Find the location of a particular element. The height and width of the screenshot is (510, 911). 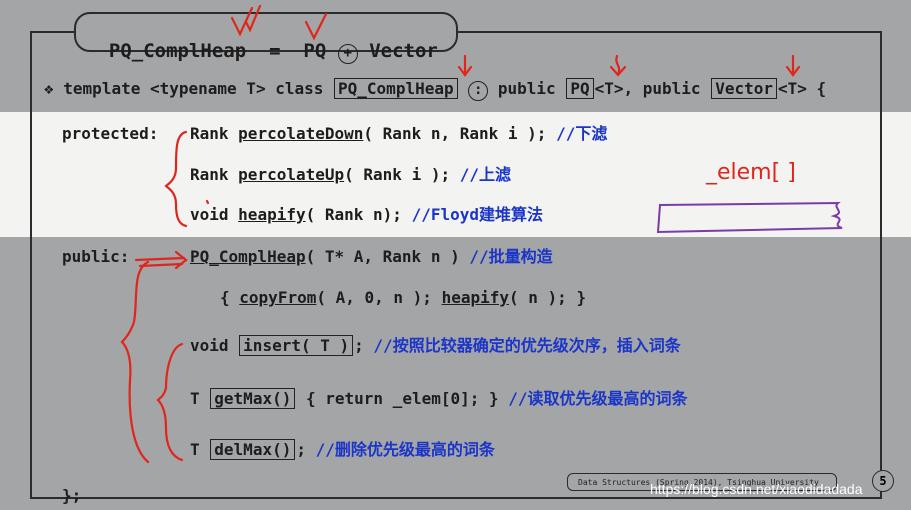

method-args: ( Rank n, Rank i ); is located at coordinates (455, 133).